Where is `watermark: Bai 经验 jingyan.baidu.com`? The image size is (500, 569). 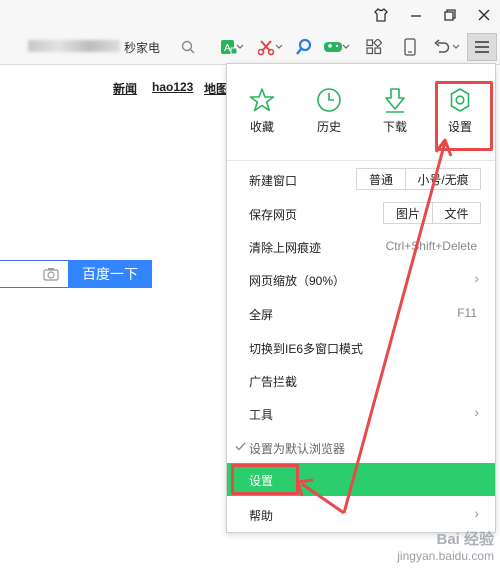 watermark: Bai 经验 jingyan.baidu.com is located at coordinates (445, 545).